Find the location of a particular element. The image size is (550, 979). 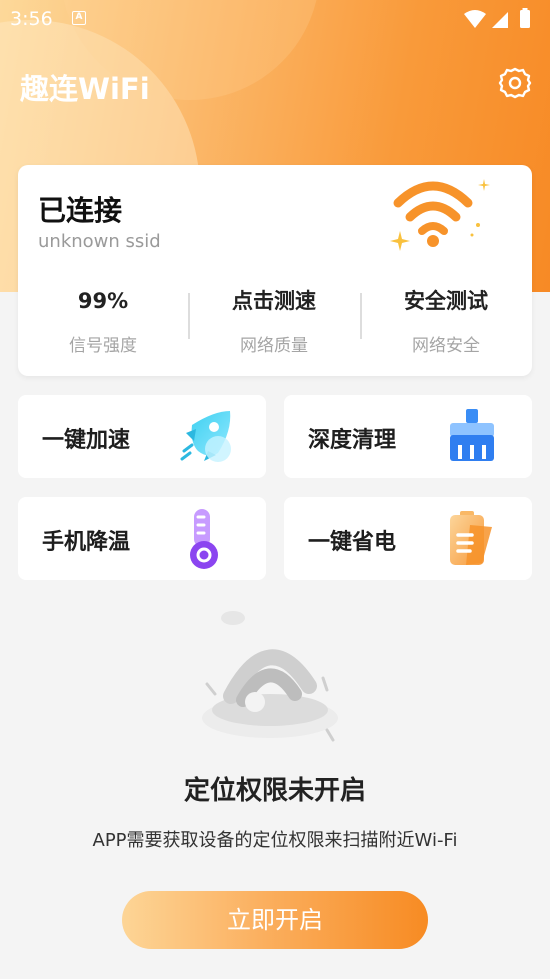

feature-boost: 一键加速 is located at coordinates (142, 436).